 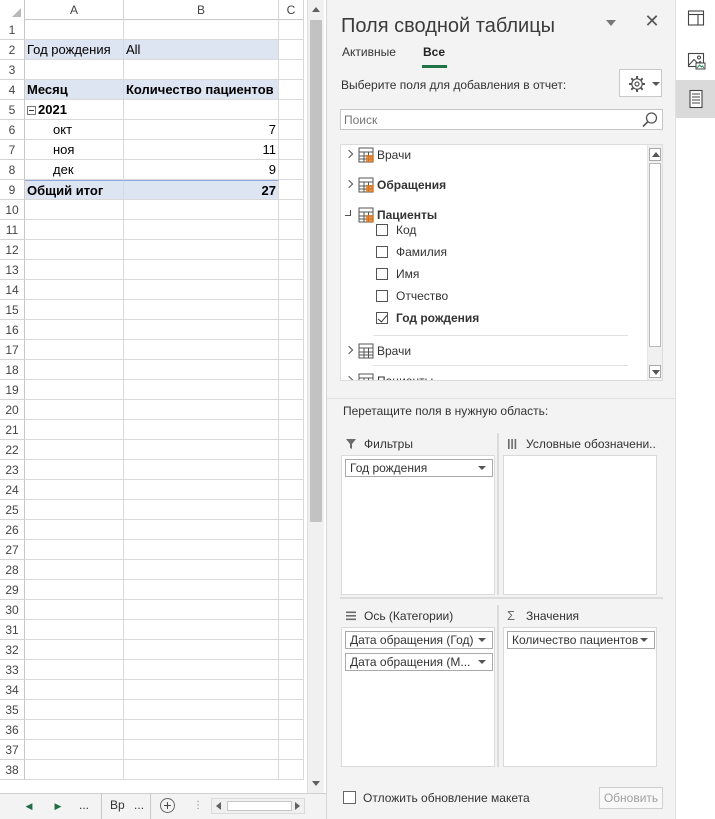 What do you see at coordinates (12, 330) in the screenshot?
I see `row-header: 16` at bounding box center [12, 330].